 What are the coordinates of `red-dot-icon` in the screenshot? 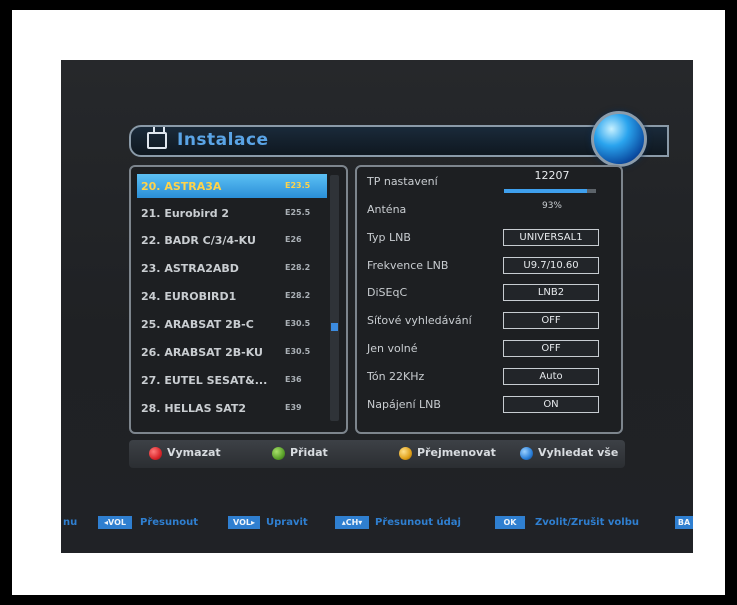 It's located at (155, 453).